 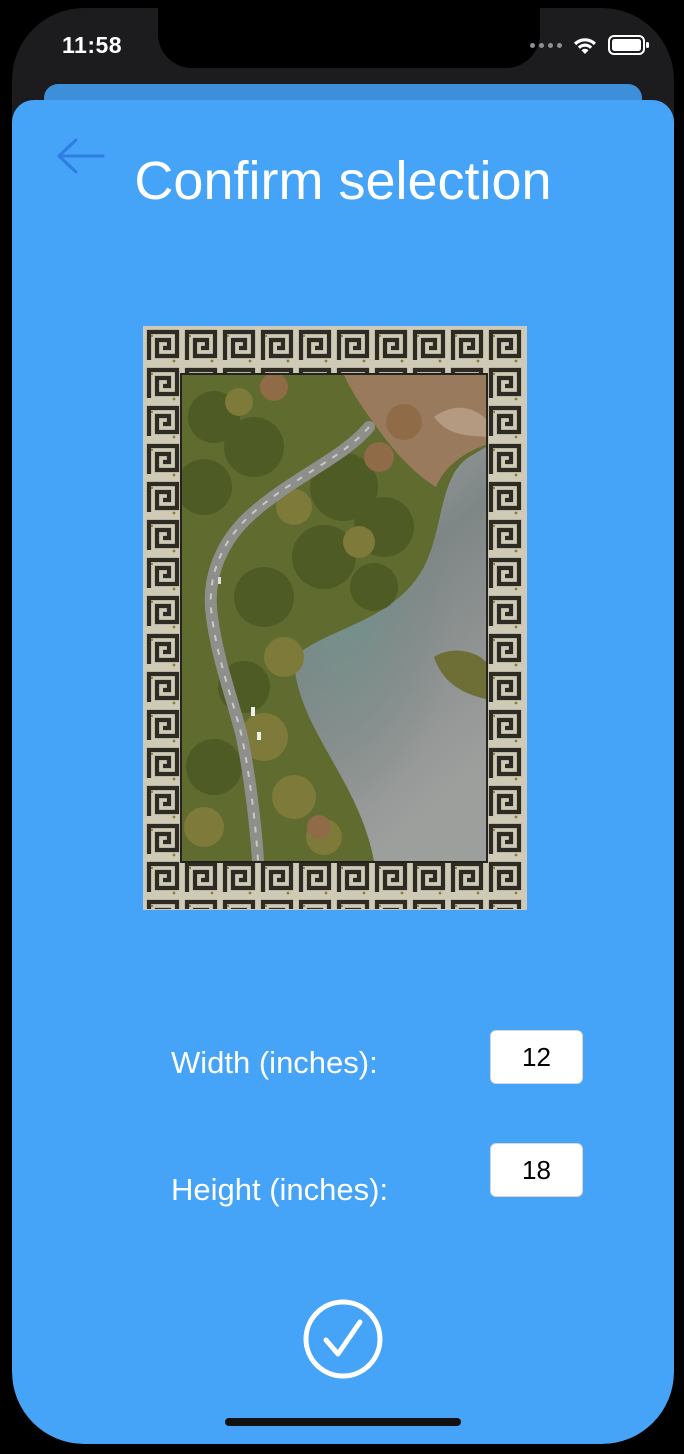 What do you see at coordinates (280, 1189) in the screenshot?
I see `height-label: Height (inches):` at bounding box center [280, 1189].